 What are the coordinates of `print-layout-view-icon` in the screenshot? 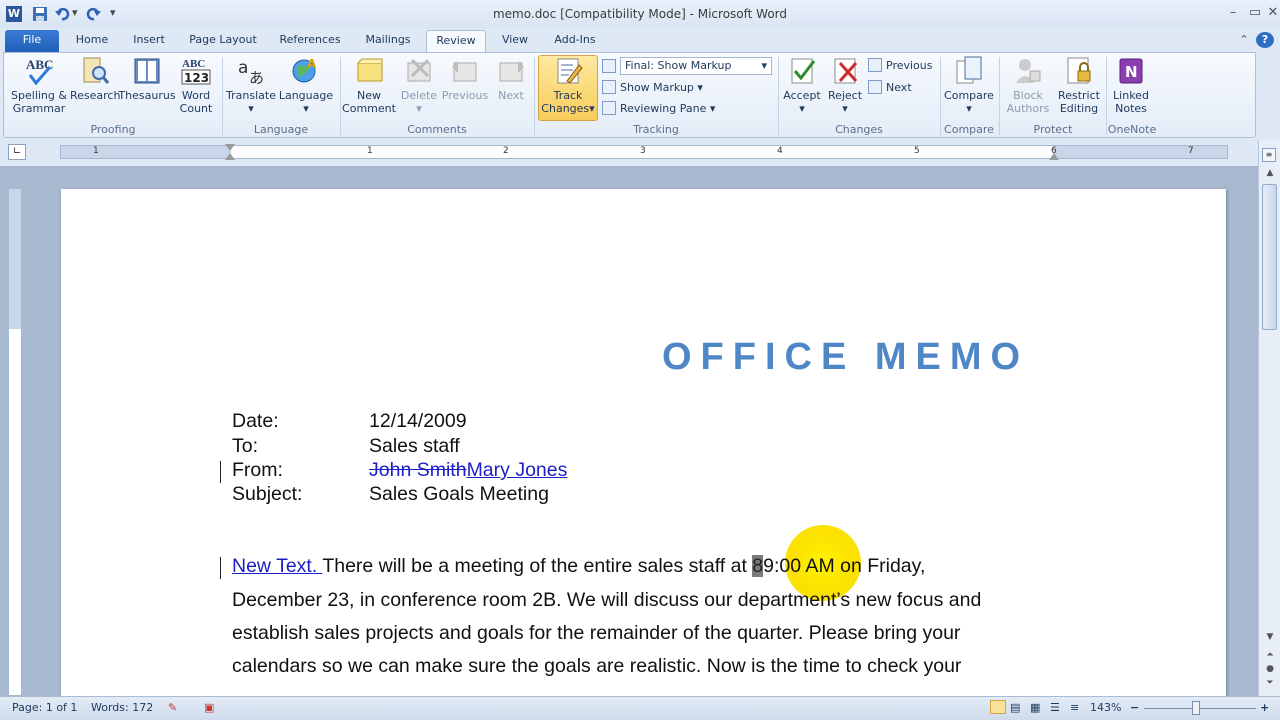 It's located at (998, 707).